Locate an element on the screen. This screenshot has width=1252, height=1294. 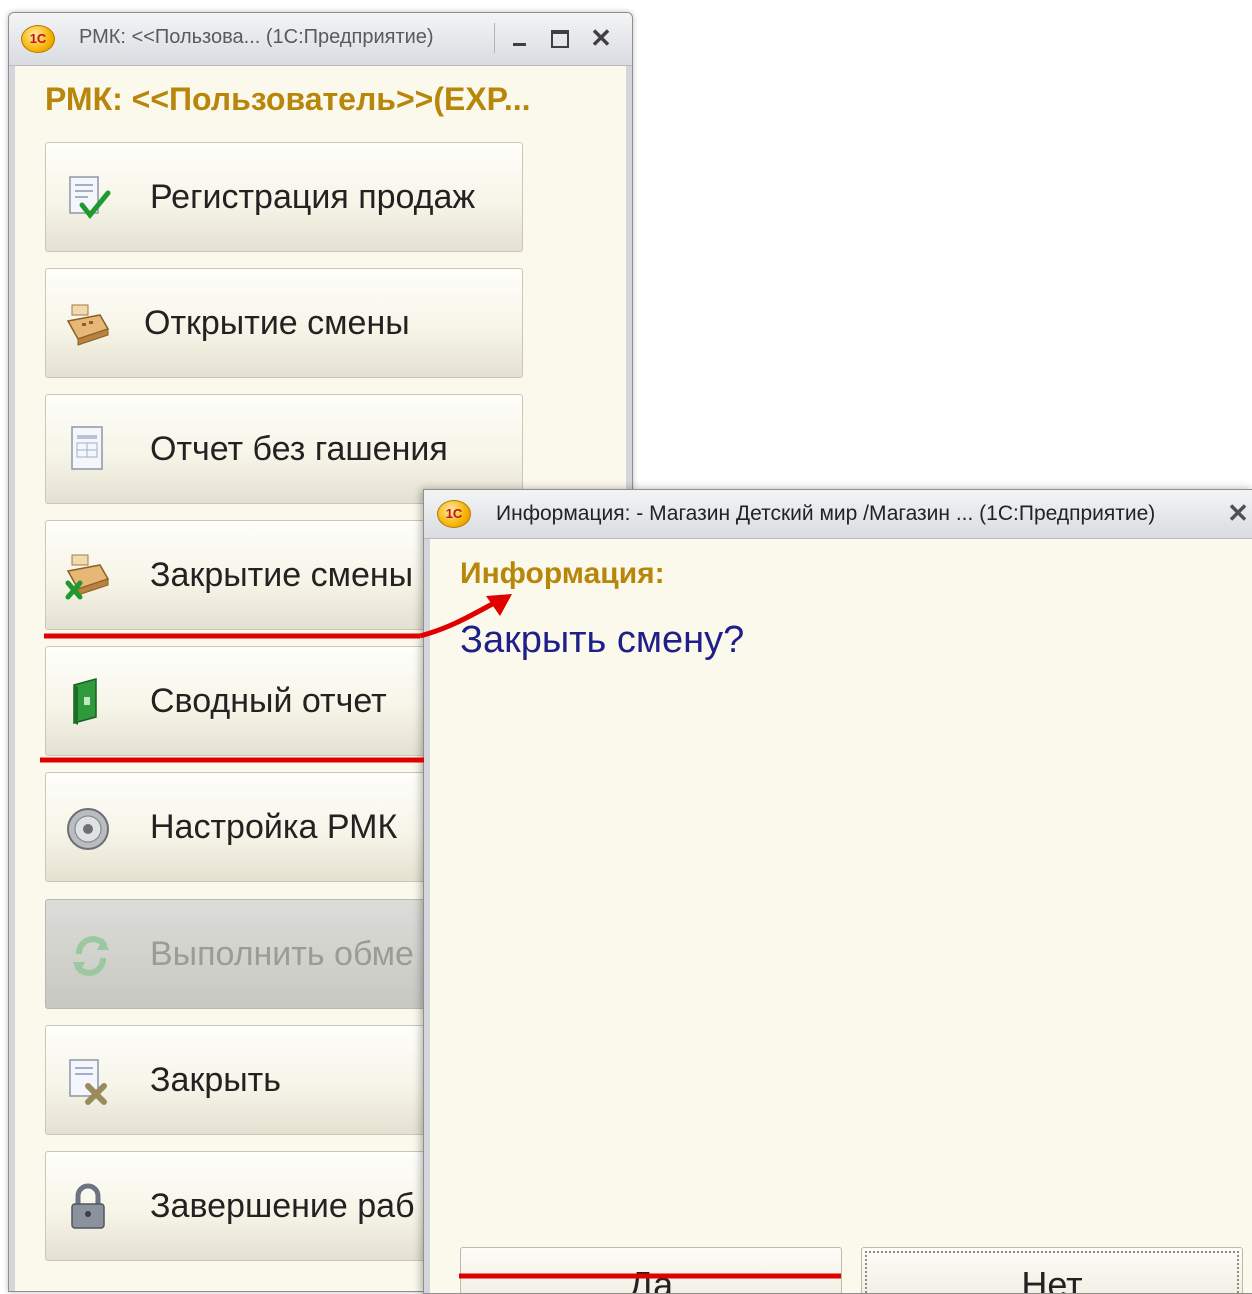
cash-register-close-icon is located at coordinates (87, 577).